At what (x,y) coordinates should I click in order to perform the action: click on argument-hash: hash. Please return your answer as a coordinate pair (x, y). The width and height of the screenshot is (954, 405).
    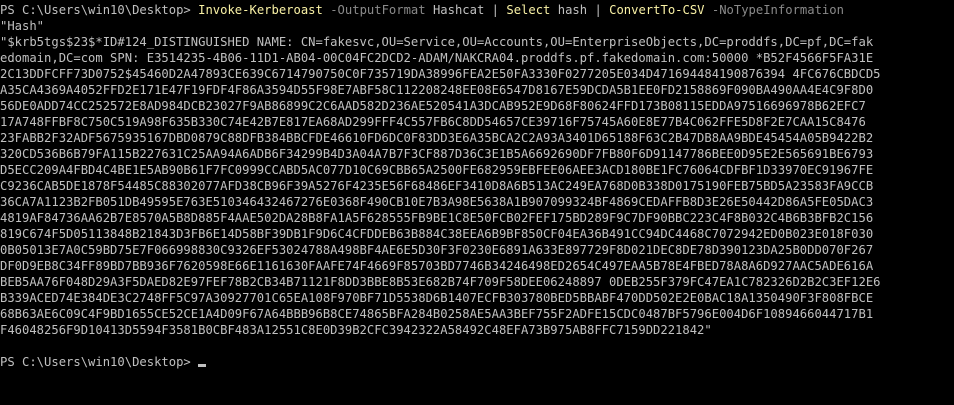
    Looking at the image, I should click on (572, 10).